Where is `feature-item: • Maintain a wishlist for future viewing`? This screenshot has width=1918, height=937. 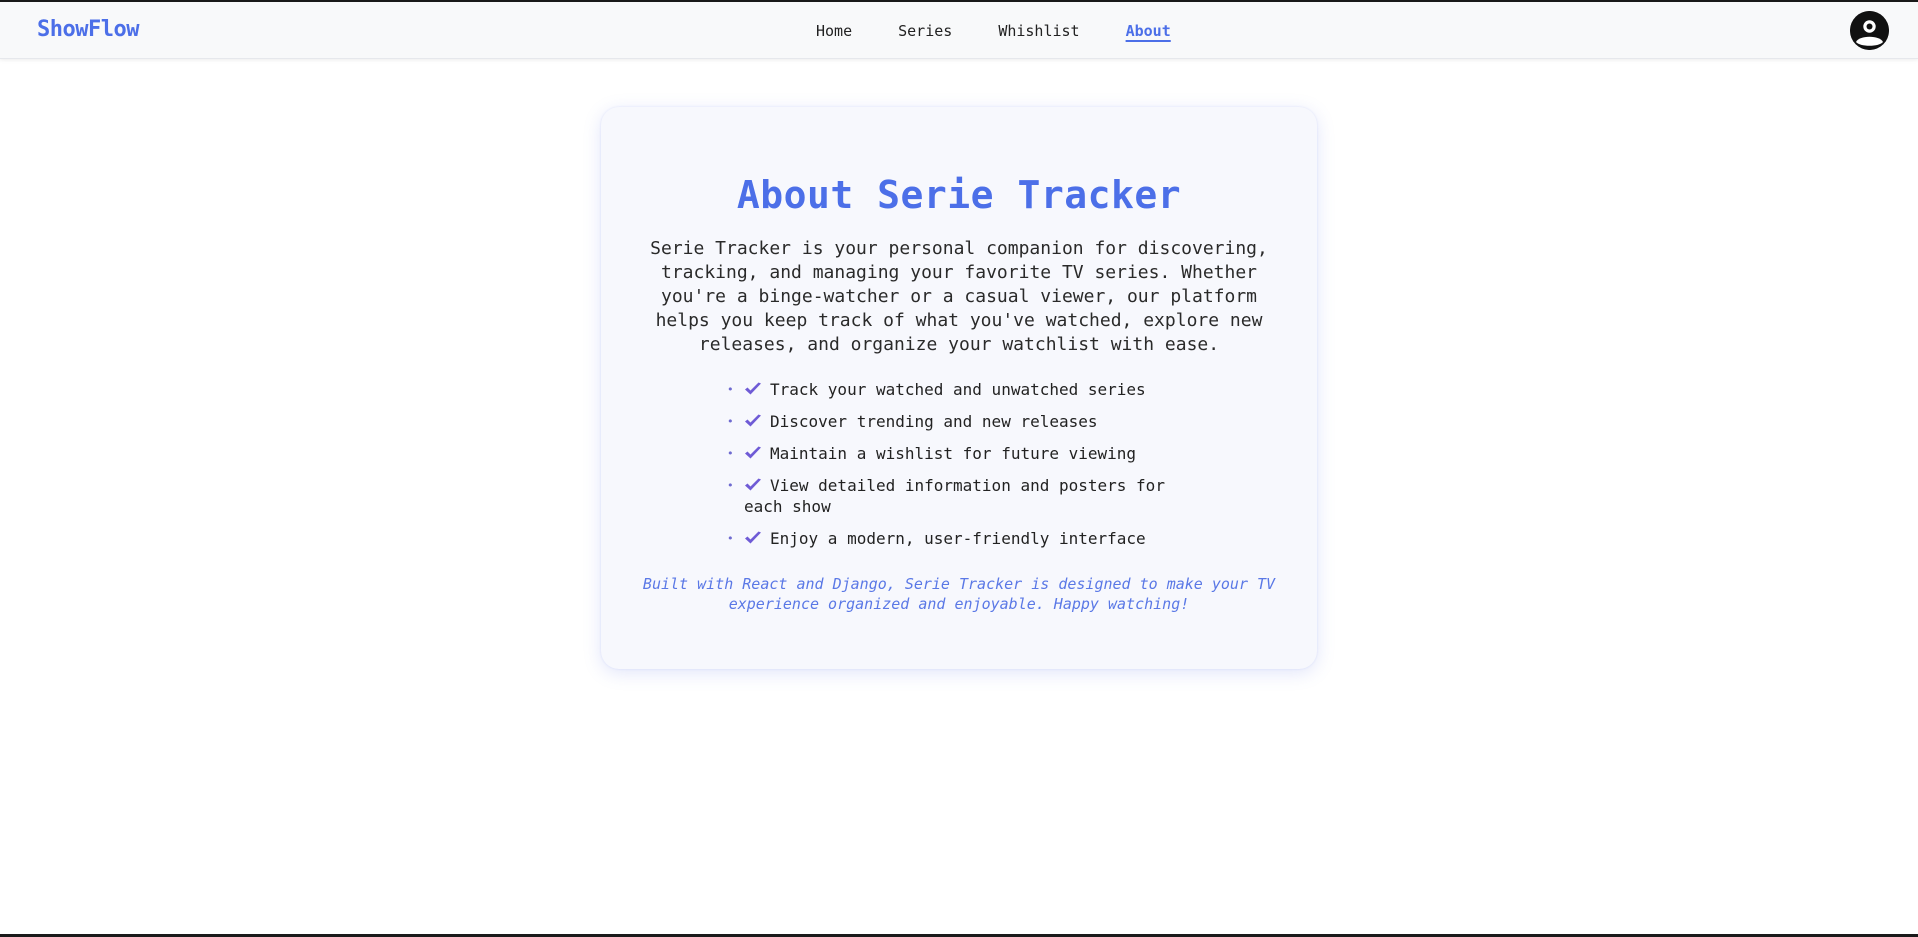 feature-item: • Maintain a wishlist for future viewing is located at coordinates (957, 453).